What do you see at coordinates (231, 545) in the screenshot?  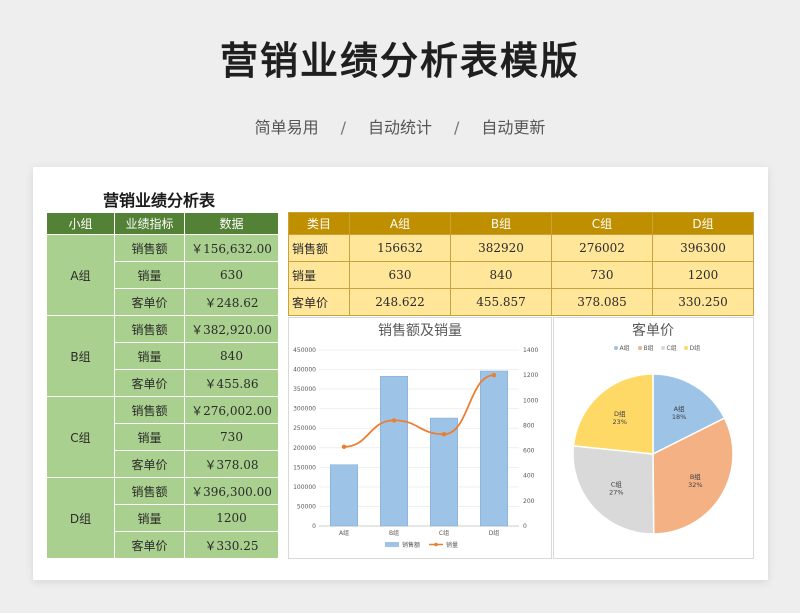 I see `metric-value: ￥330.25` at bounding box center [231, 545].